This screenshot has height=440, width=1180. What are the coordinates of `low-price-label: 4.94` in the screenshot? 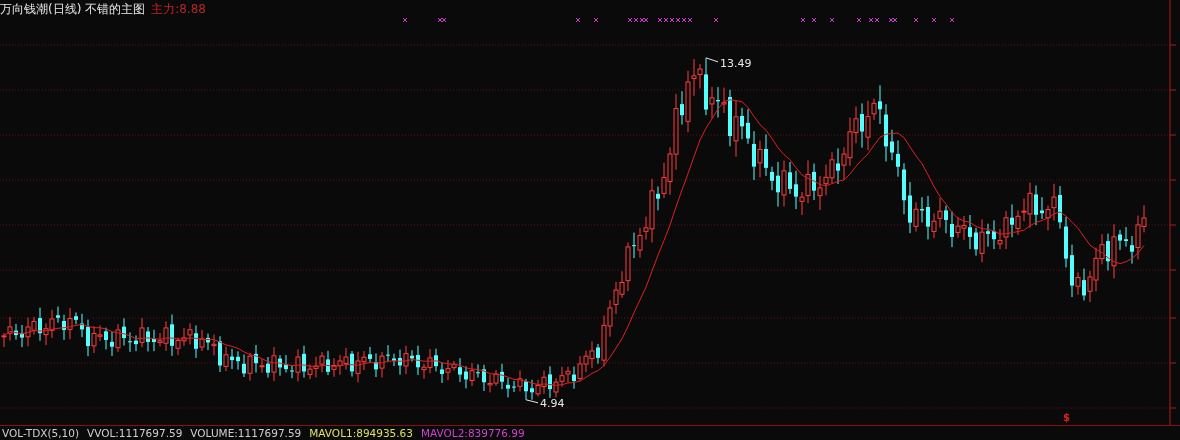 It's located at (552, 403).